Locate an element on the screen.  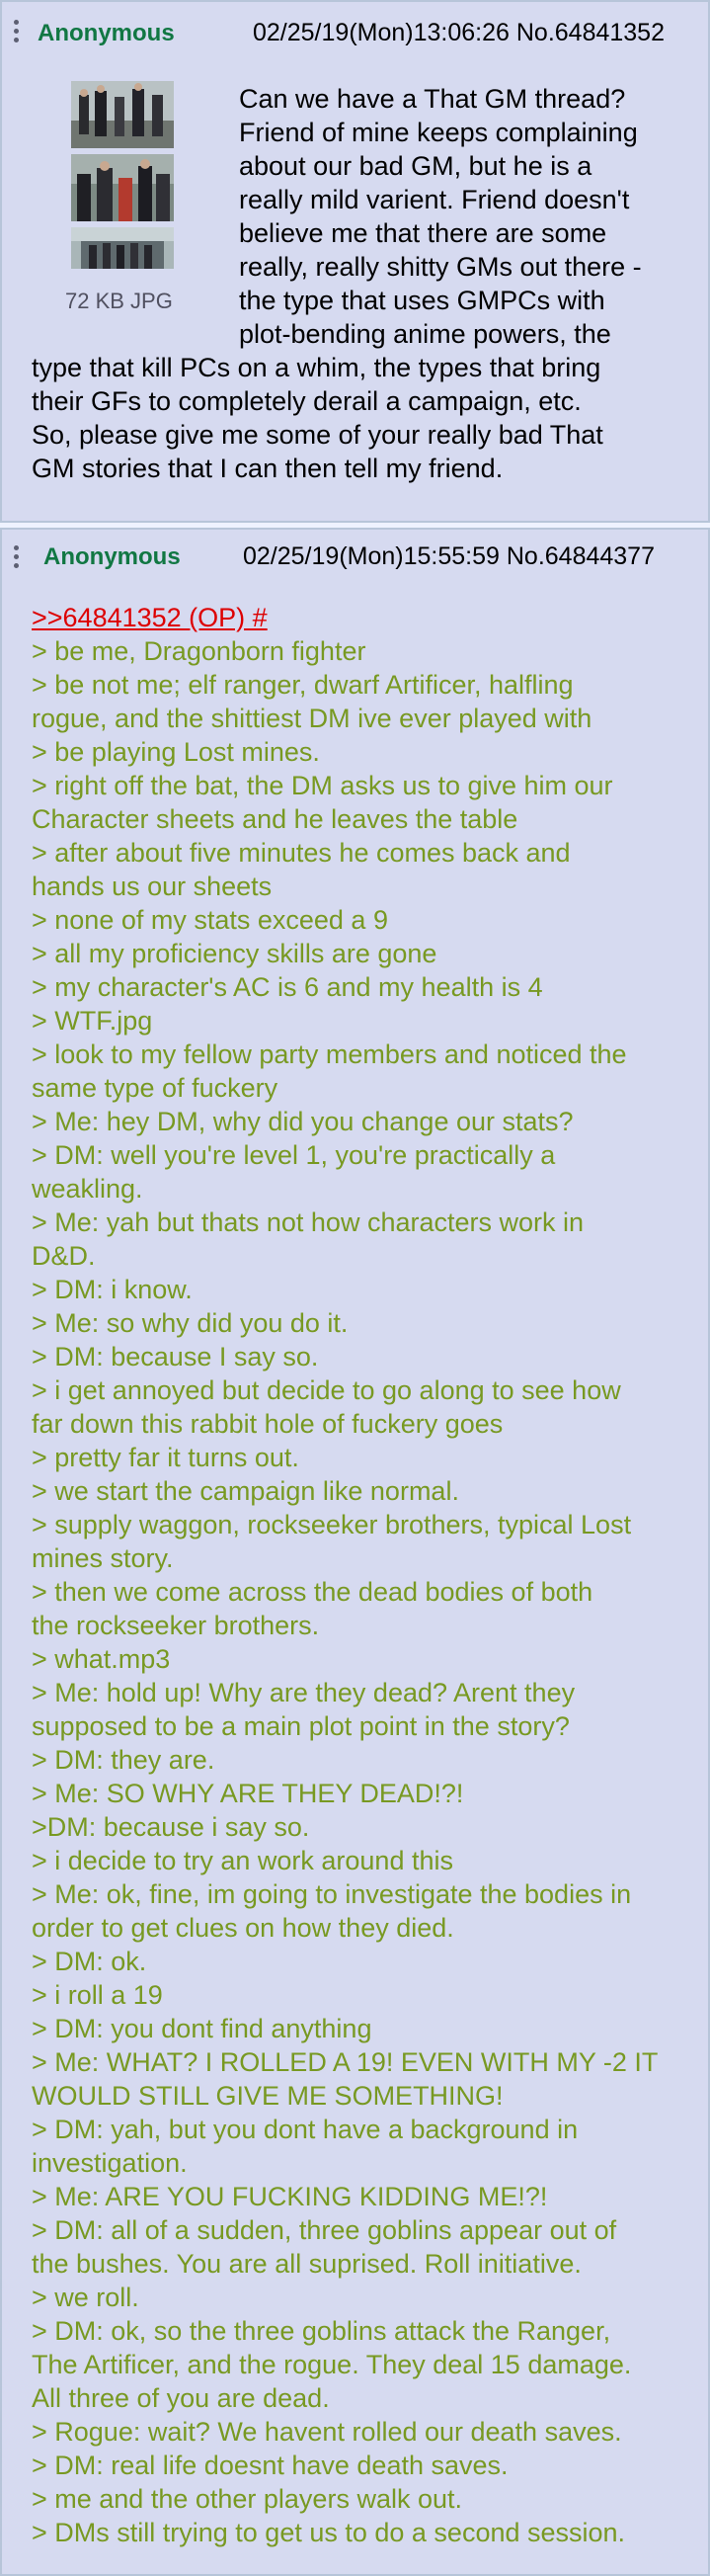
greentext-line: > what.mp3 is located at coordinates (101, 1659).